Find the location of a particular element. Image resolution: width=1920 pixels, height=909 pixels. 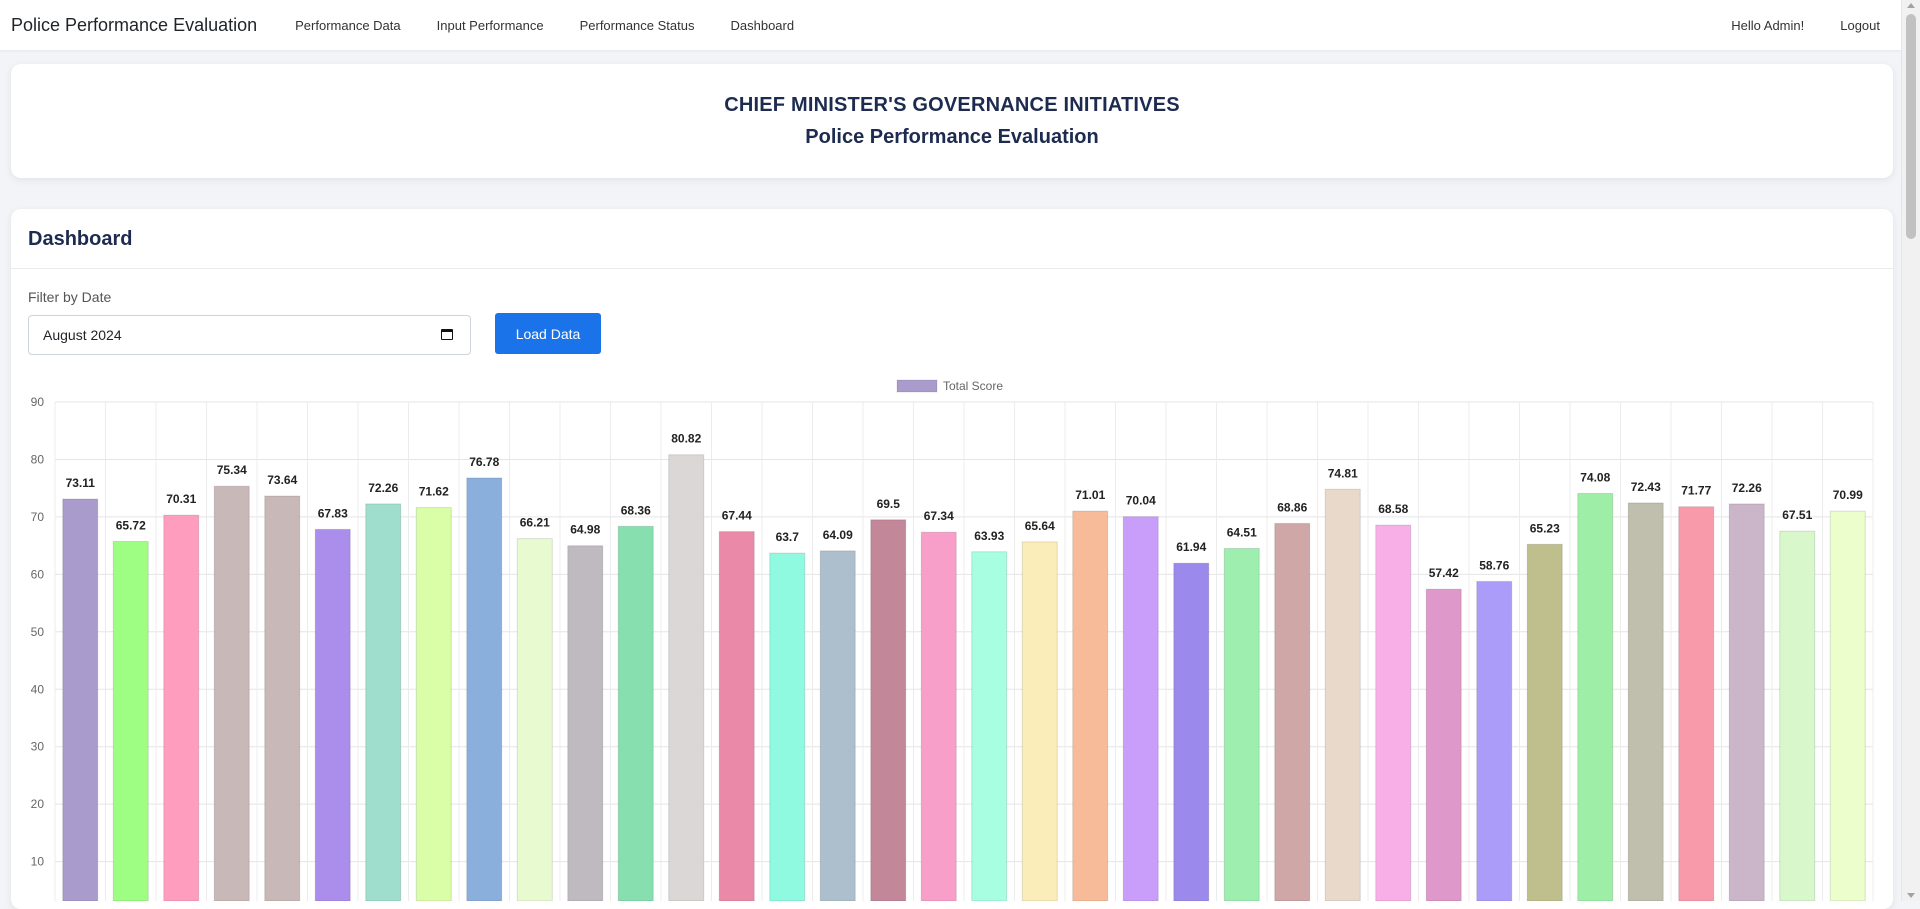

navbar-user-area: Hello Admin! Logout is located at coordinates (1800, 25).